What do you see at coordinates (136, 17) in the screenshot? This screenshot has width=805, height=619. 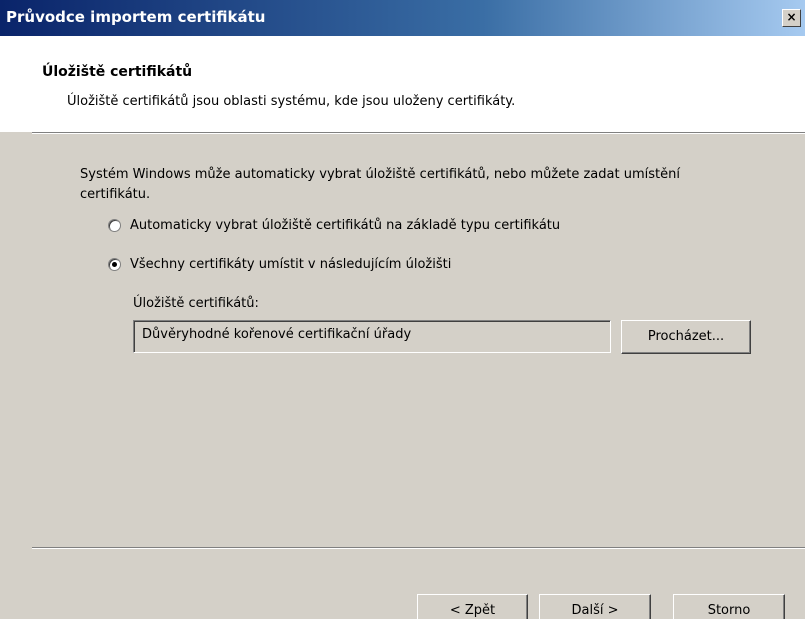 I see `window-title: Průvodce importem certifikátu` at bounding box center [136, 17].